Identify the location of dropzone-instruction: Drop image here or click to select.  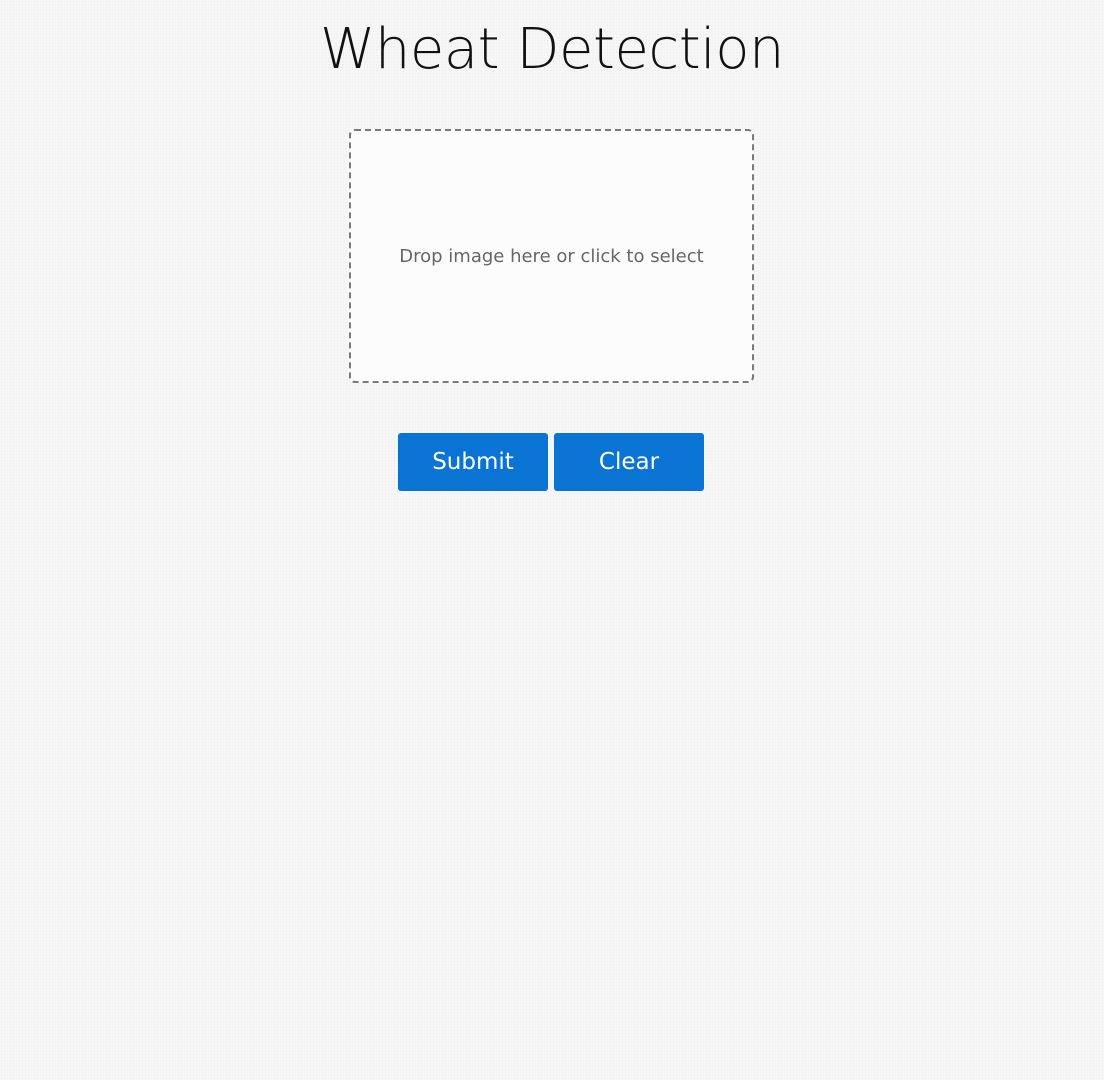
(551, 256).